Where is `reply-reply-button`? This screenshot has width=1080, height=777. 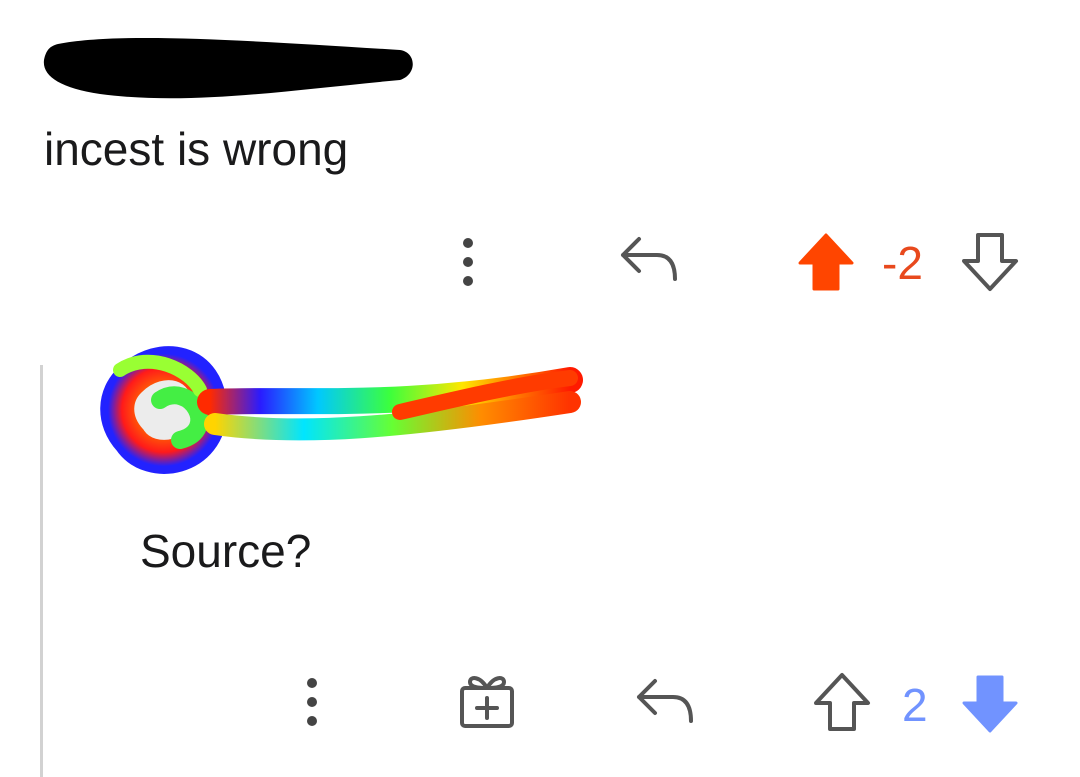 reply-reply-button is located at coordinates (664, 700).